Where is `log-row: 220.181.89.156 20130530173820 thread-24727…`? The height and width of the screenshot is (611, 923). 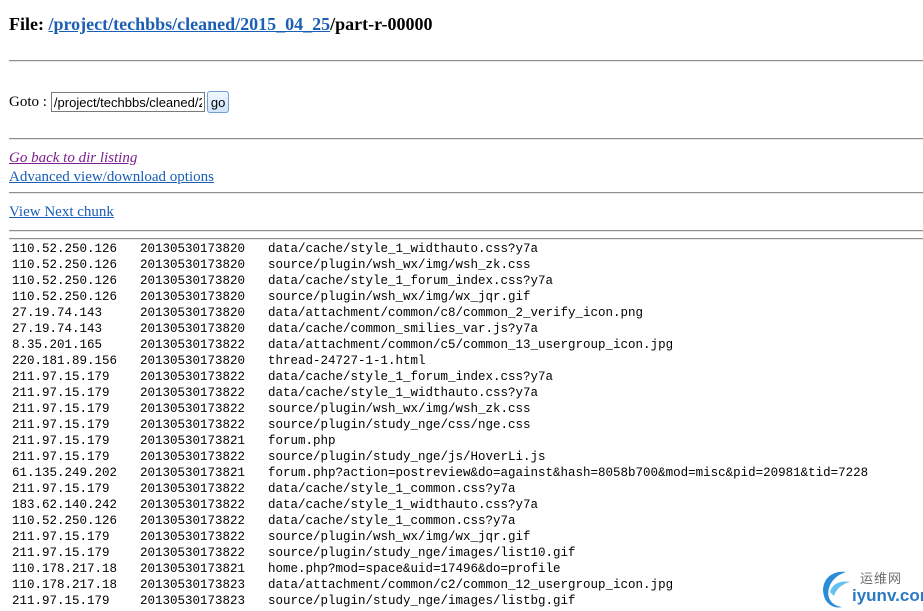 log-row: 220.181.89.156 20130530173820 thread-24727… is located at coordinates (467, 361).